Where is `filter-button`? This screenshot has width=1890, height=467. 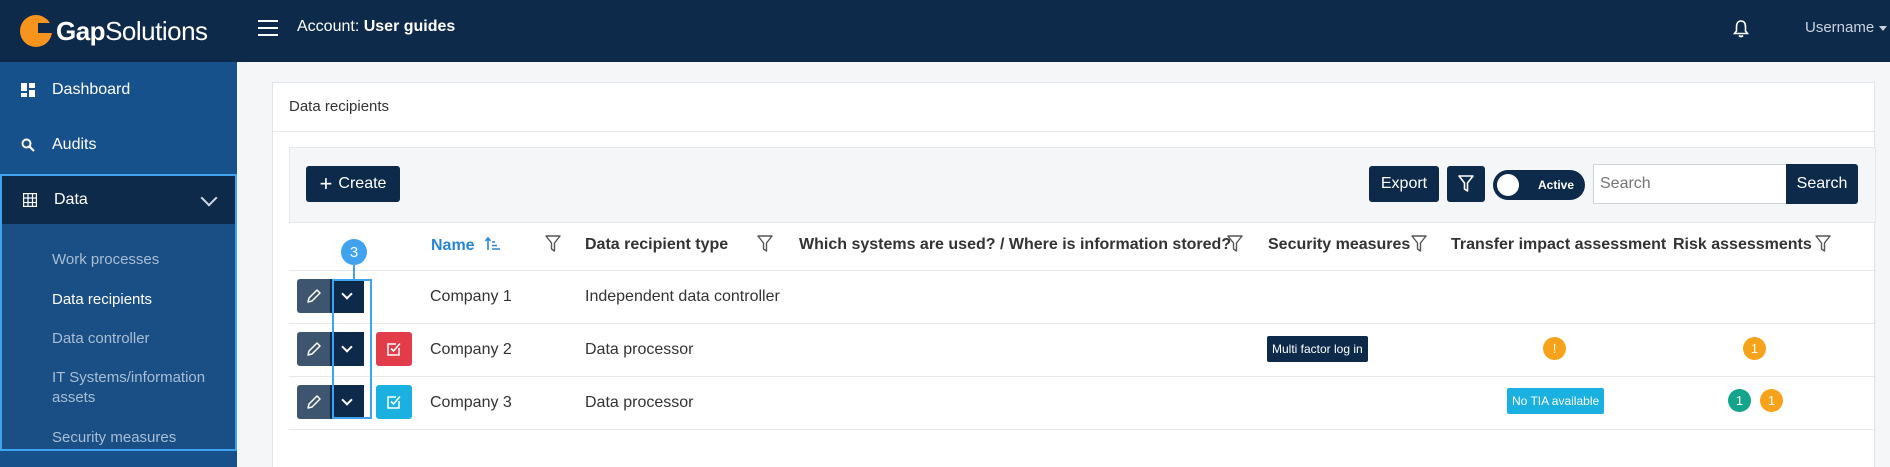 filter-button is located at coordinates (1466, 184).